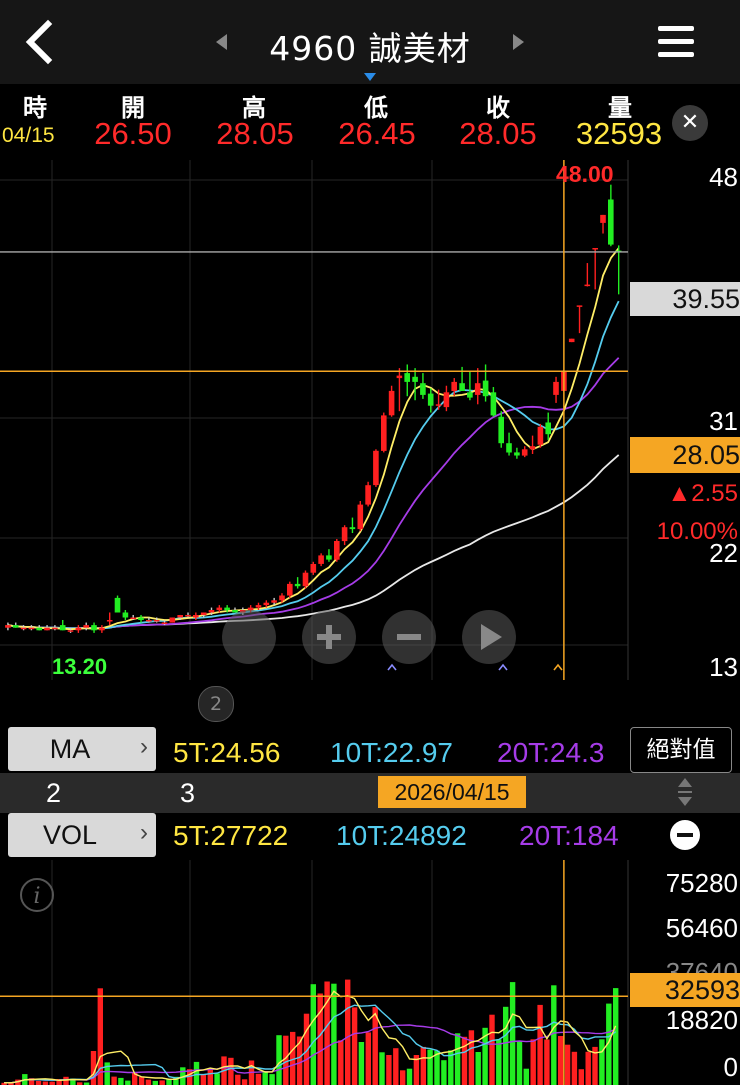 The width and height of the screenshot is (740, 1085). I want to click on zoom-out-button, so click(409, 637).